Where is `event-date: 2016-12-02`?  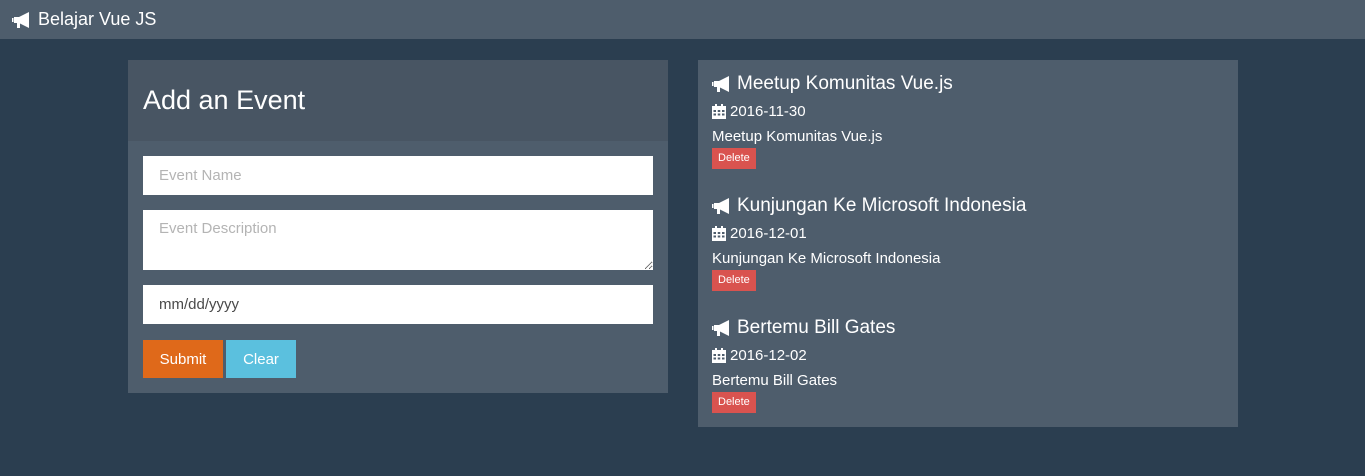
event-date: 2016-12-02 is located at coordinates (967, 355).